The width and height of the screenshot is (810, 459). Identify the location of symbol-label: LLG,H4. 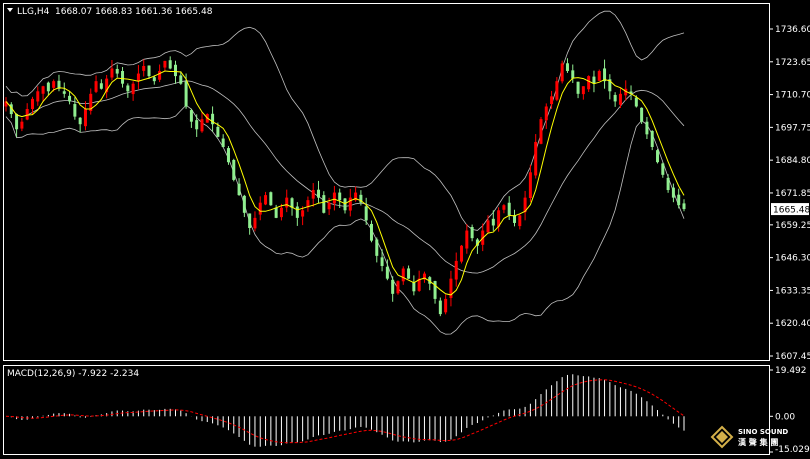
(33, 12).